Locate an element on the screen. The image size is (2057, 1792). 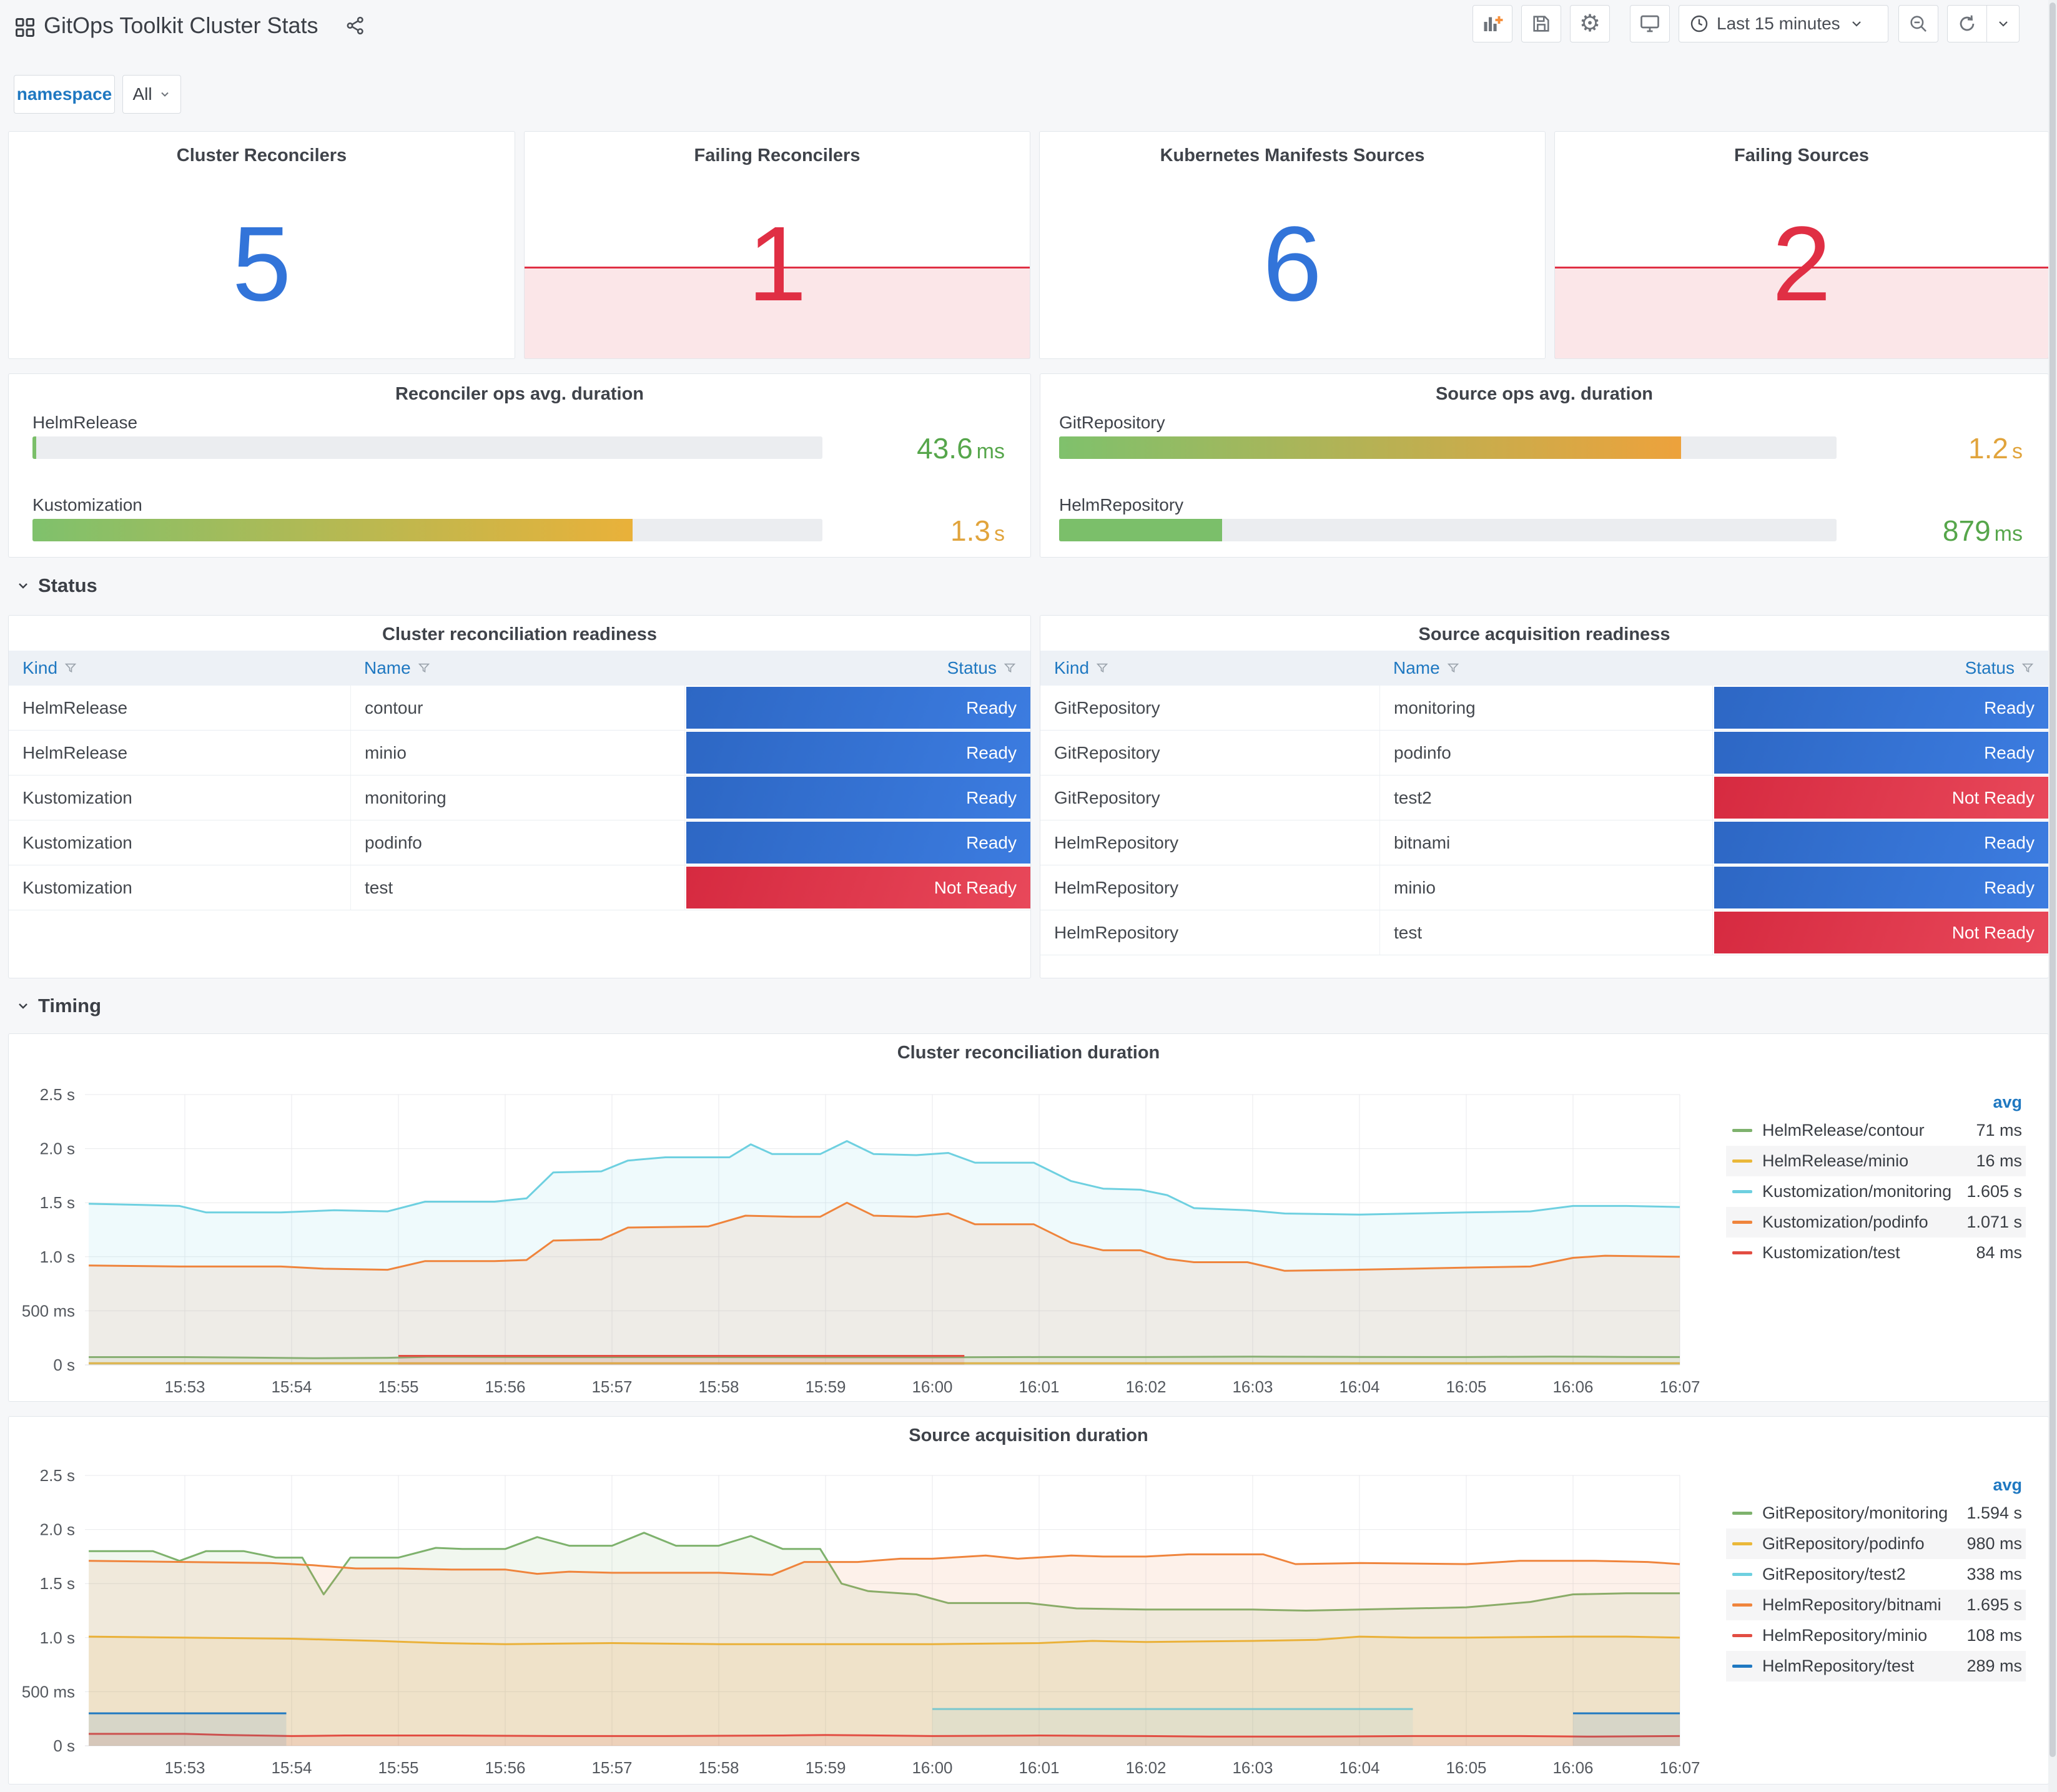
cell-name: minio is located at coordinates (1546, 887).